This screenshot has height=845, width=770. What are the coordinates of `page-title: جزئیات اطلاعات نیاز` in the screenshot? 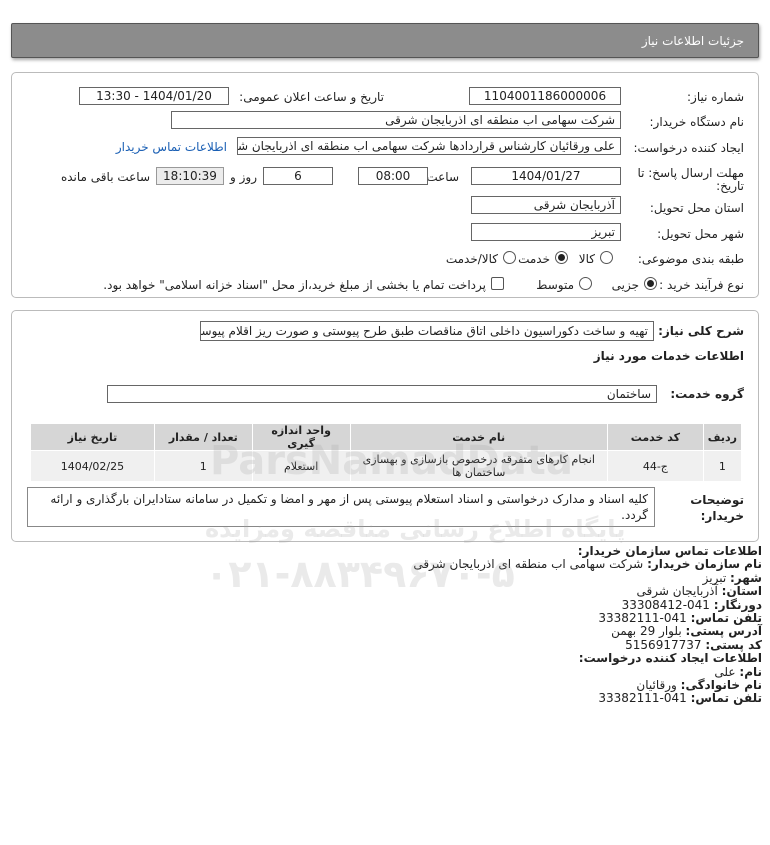 It's located at (692, 41).